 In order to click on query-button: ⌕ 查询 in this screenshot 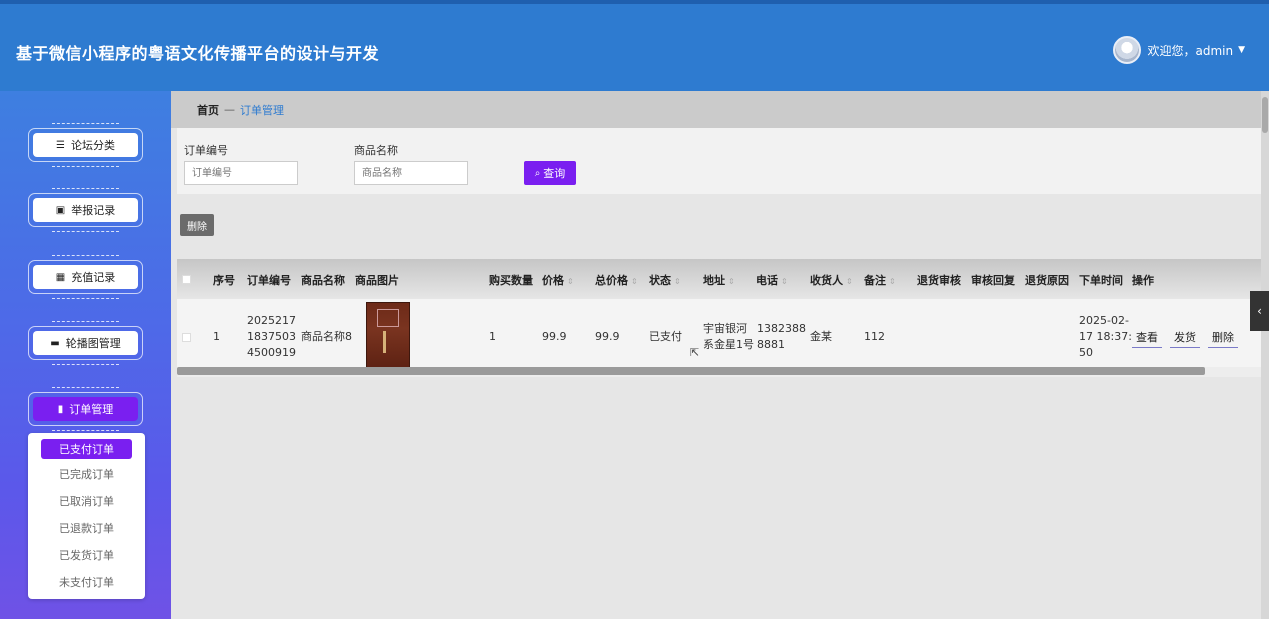, I will do `click(550, 173)`.